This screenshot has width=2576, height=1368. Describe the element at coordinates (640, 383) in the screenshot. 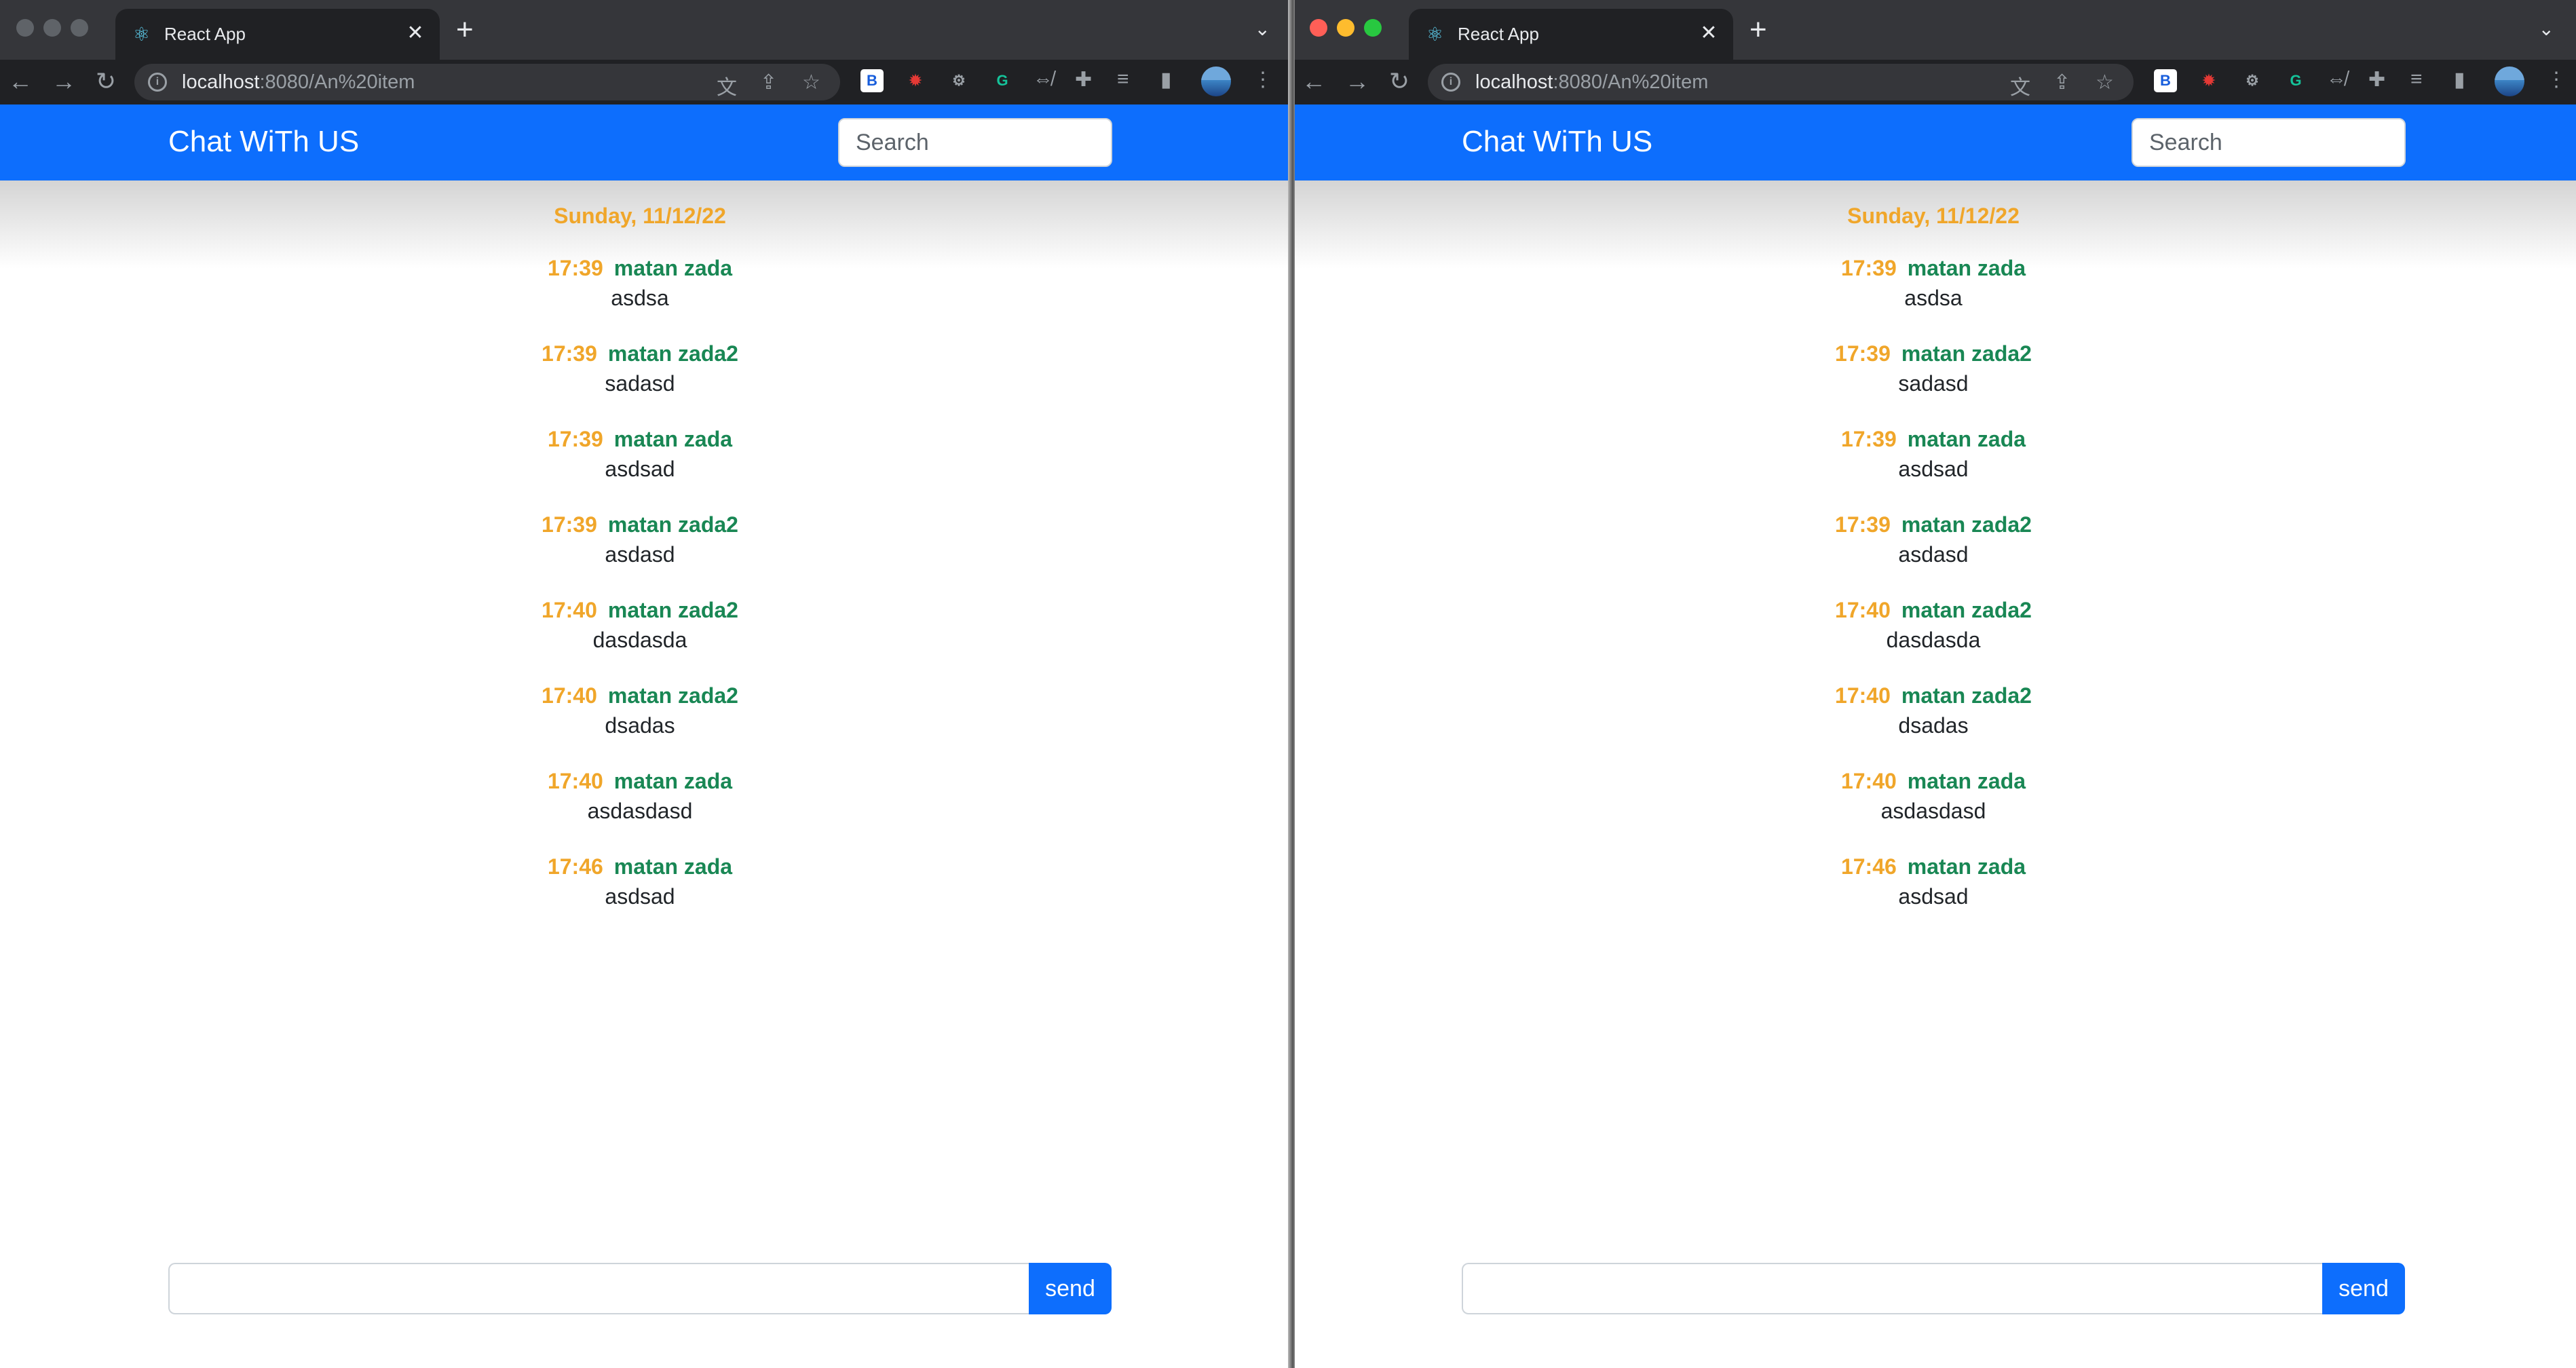

I see `message-text: sadasd` at that location.